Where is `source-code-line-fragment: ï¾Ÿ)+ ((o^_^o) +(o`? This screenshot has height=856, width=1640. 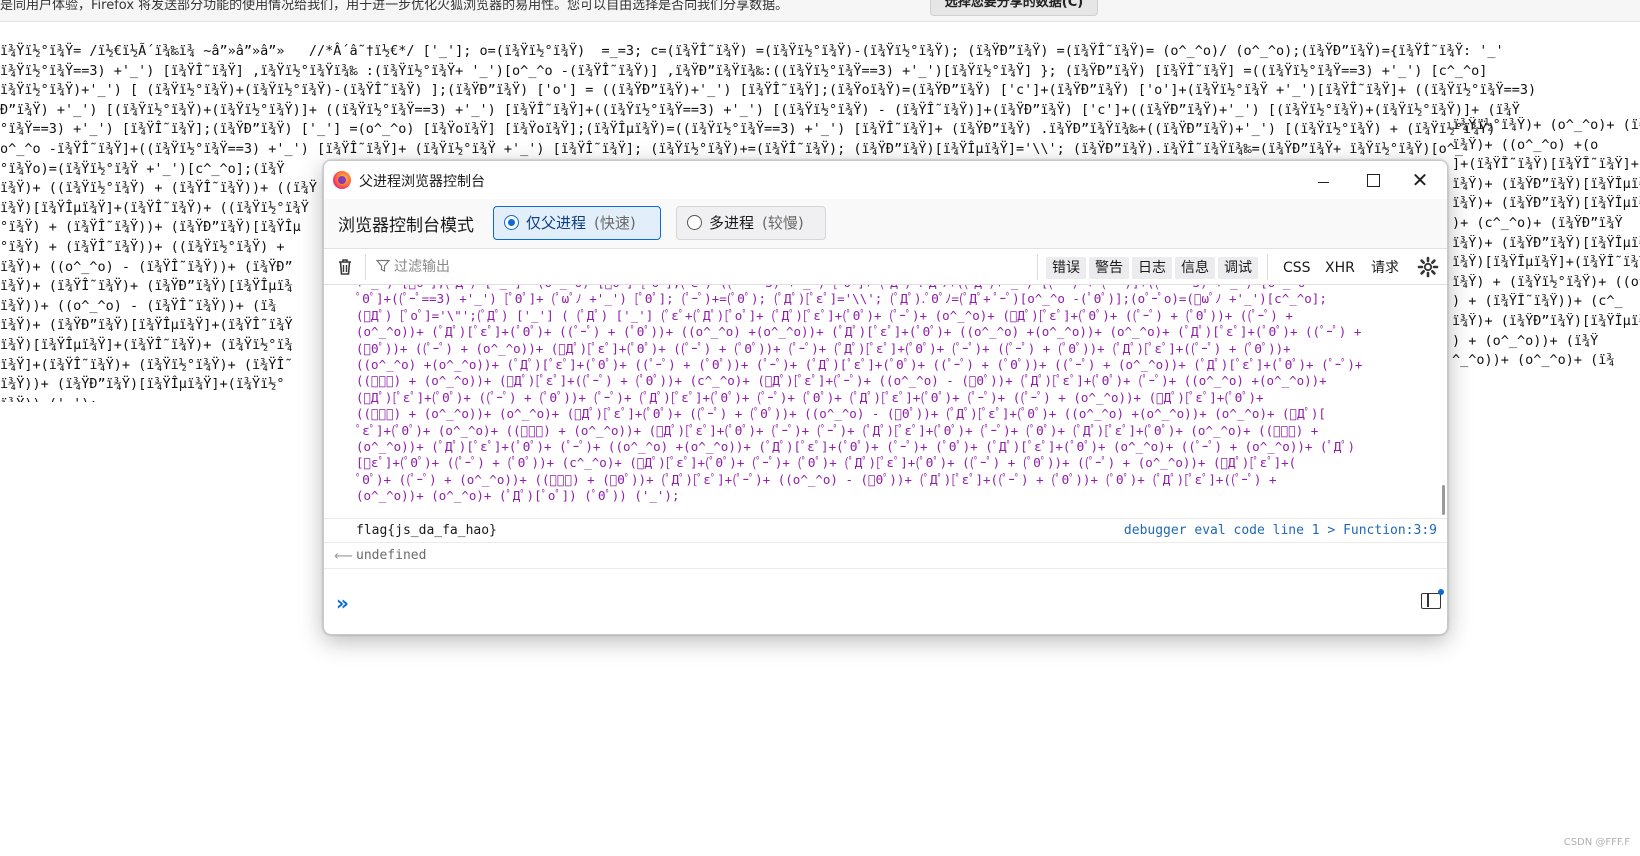 source-code-line-fragment: ï¾Ÿ)+ ((o^_^o) +(o is located at coordinates (1525, 144).